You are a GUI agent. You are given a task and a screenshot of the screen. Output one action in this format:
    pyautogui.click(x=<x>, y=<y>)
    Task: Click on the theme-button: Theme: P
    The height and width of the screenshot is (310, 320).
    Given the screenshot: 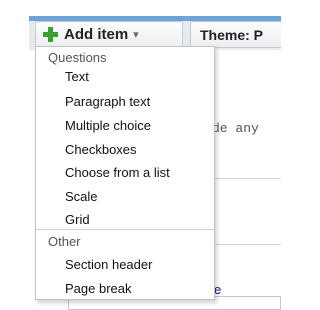 What is the action you would take?
    pyautogui.click(x=235, y=34)
    